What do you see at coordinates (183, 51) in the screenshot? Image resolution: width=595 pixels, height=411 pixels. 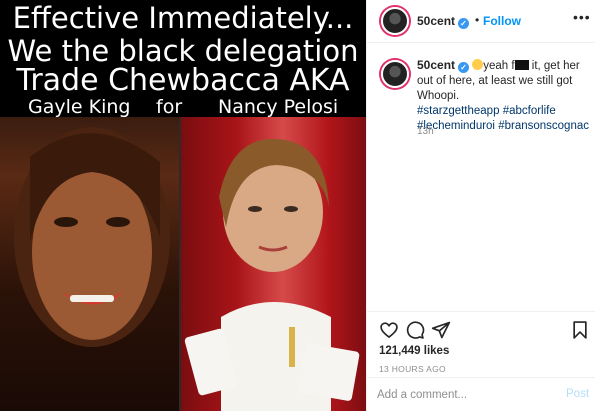 I see `meme-caption-line-2: We the black delegation` at bounding box center [183, 51].